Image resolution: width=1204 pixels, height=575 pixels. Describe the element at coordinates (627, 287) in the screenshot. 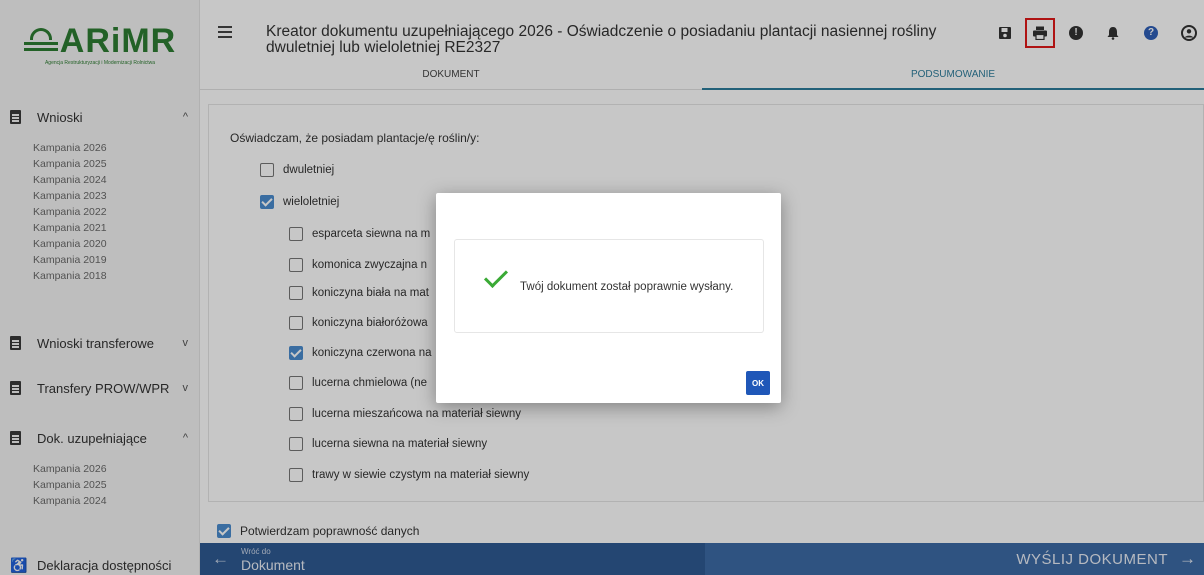

I see `dialog-message: Twój dokument został poprawnie wysłany.` at that location.